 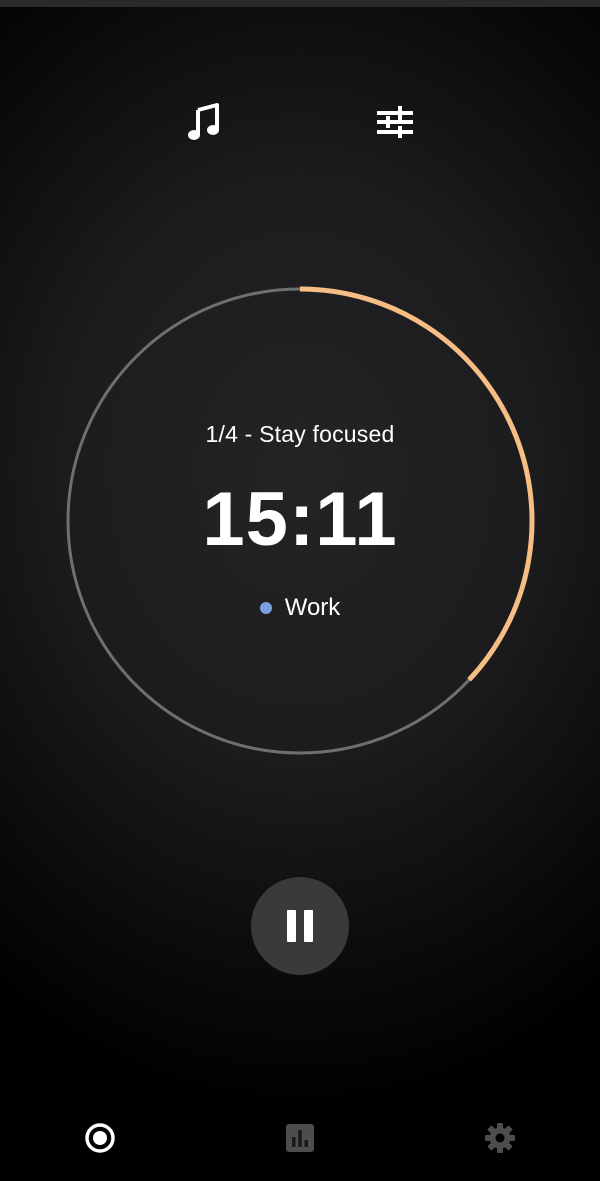 I want to click on status-bar, so click(x=300, y=3).